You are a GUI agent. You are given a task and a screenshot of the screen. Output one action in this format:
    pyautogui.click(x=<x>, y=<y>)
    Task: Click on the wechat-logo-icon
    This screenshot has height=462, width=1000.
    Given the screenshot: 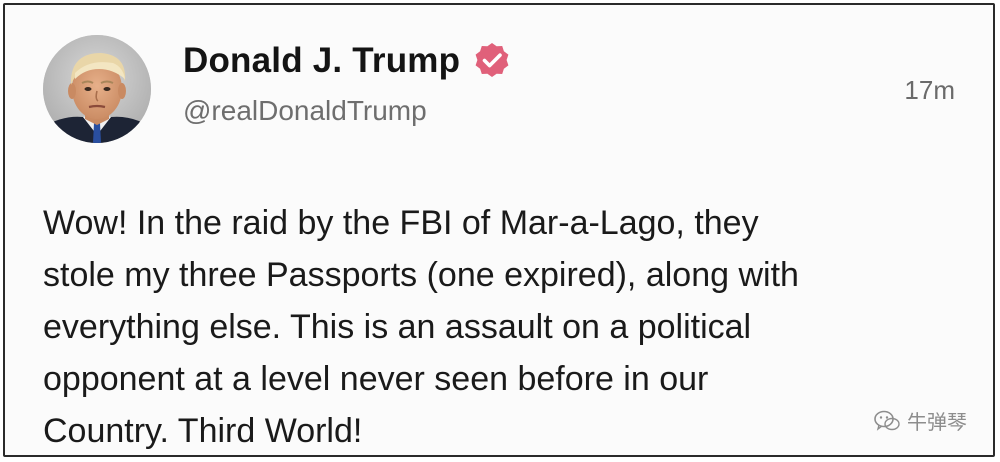 What is the action you would take?
    pyautogui.click(x=887, y=420)
    